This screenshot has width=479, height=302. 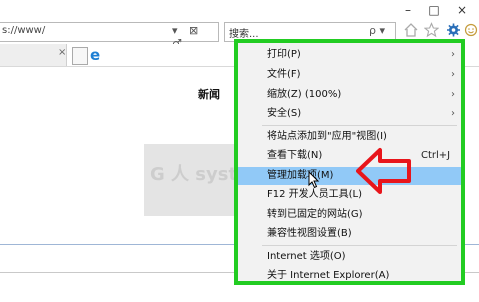 I want to click on ie-logo-icon: e, so click(x=95, y=55).